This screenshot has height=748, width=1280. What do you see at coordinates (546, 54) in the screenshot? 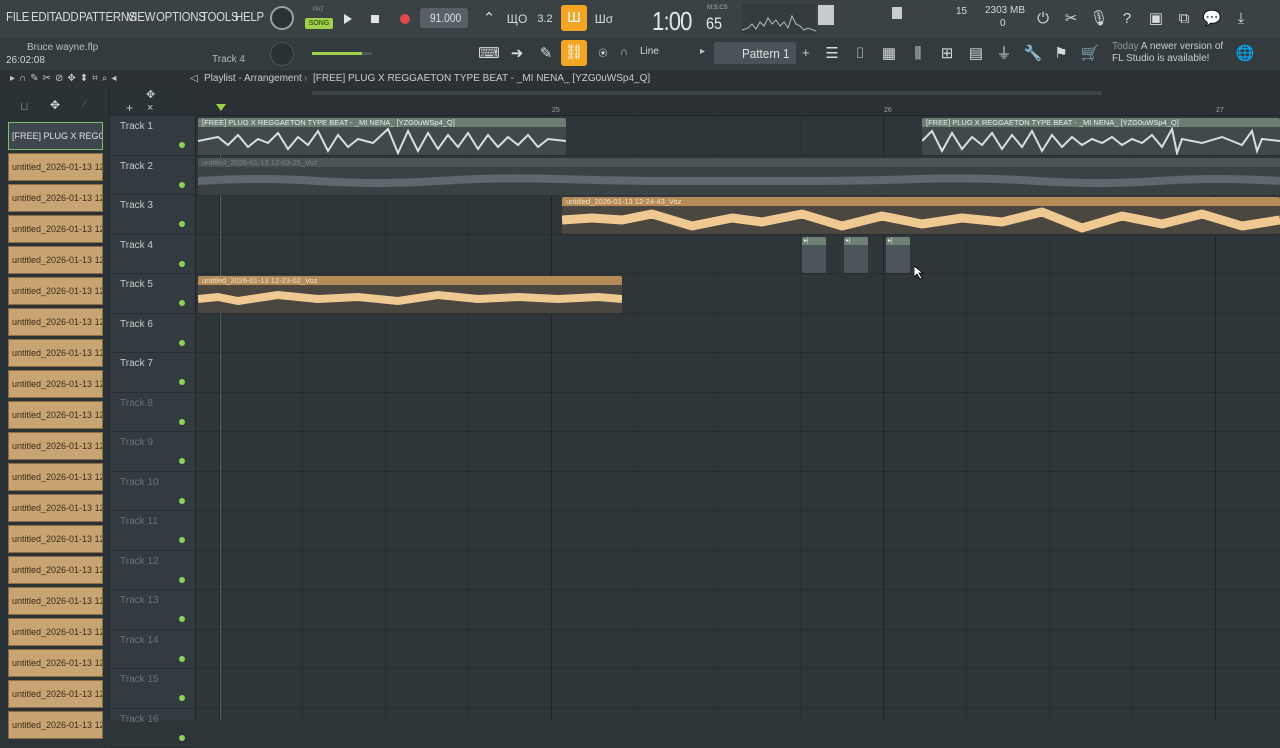
I see `draw-button: ✎` at bounding box center [546, 54].